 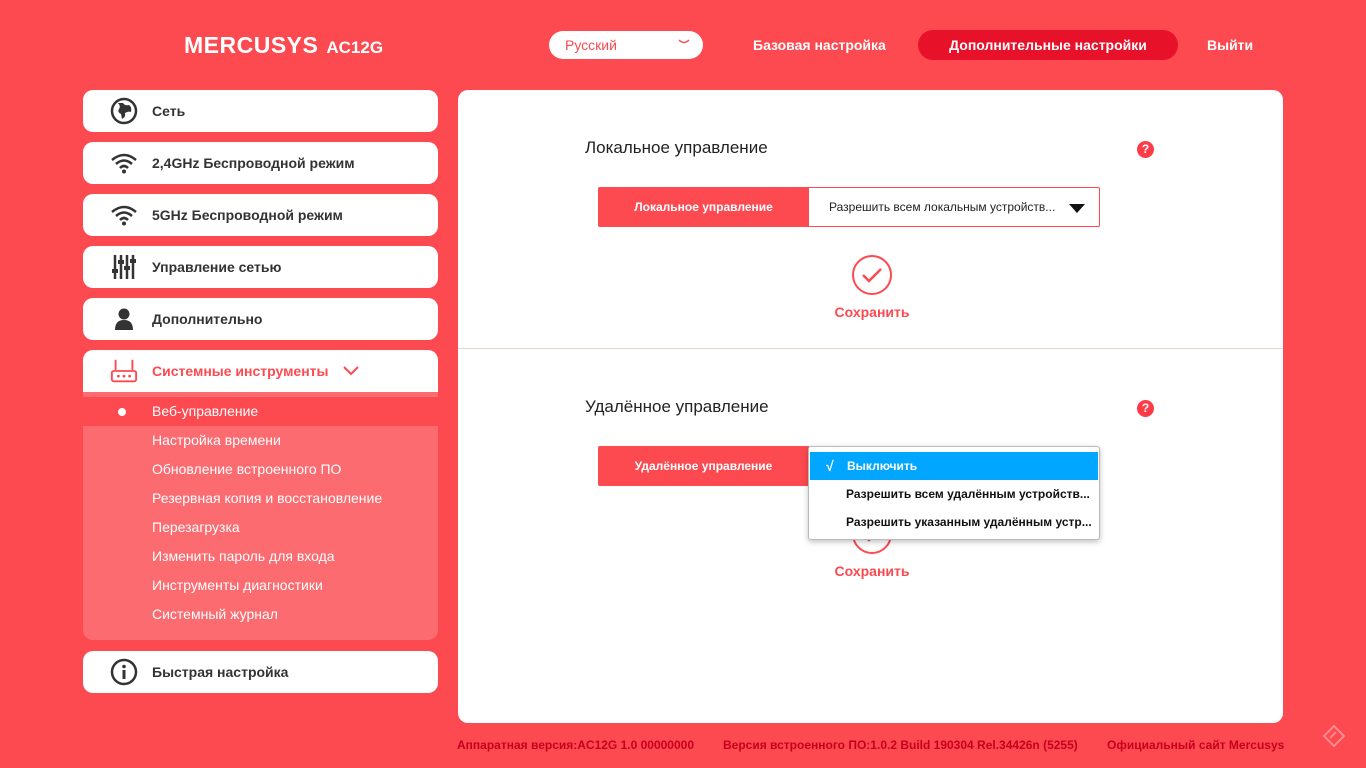 What do you see at coordinates (196, 527) in the screenshot?
I see `submenu-label: Перезагрузка` at bounding box center [196, 527].